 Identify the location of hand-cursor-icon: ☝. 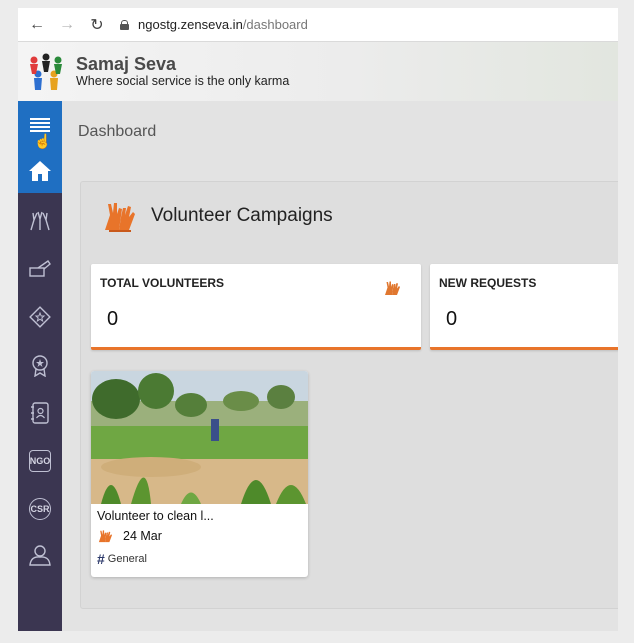
(43, 141).